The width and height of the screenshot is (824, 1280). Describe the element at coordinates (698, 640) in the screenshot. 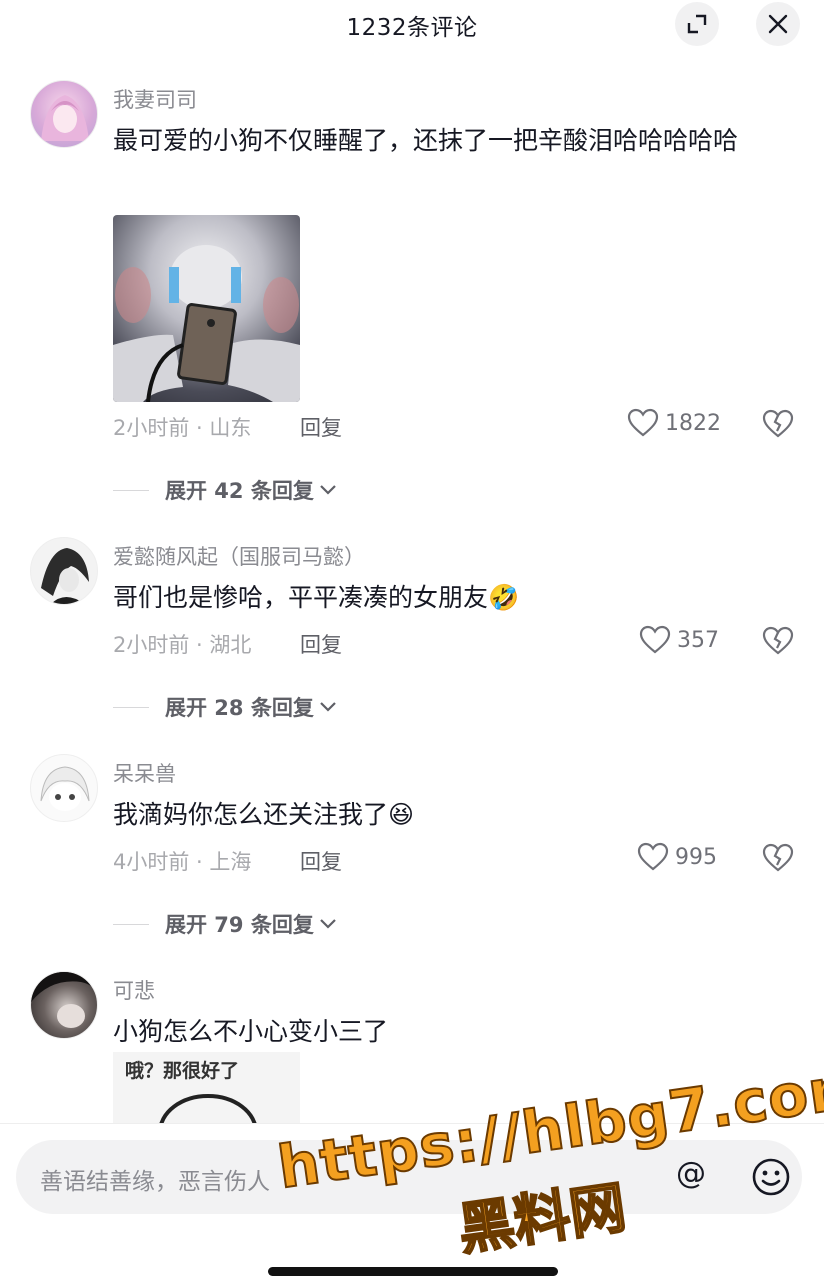

I see `like-count: 357` at that location.